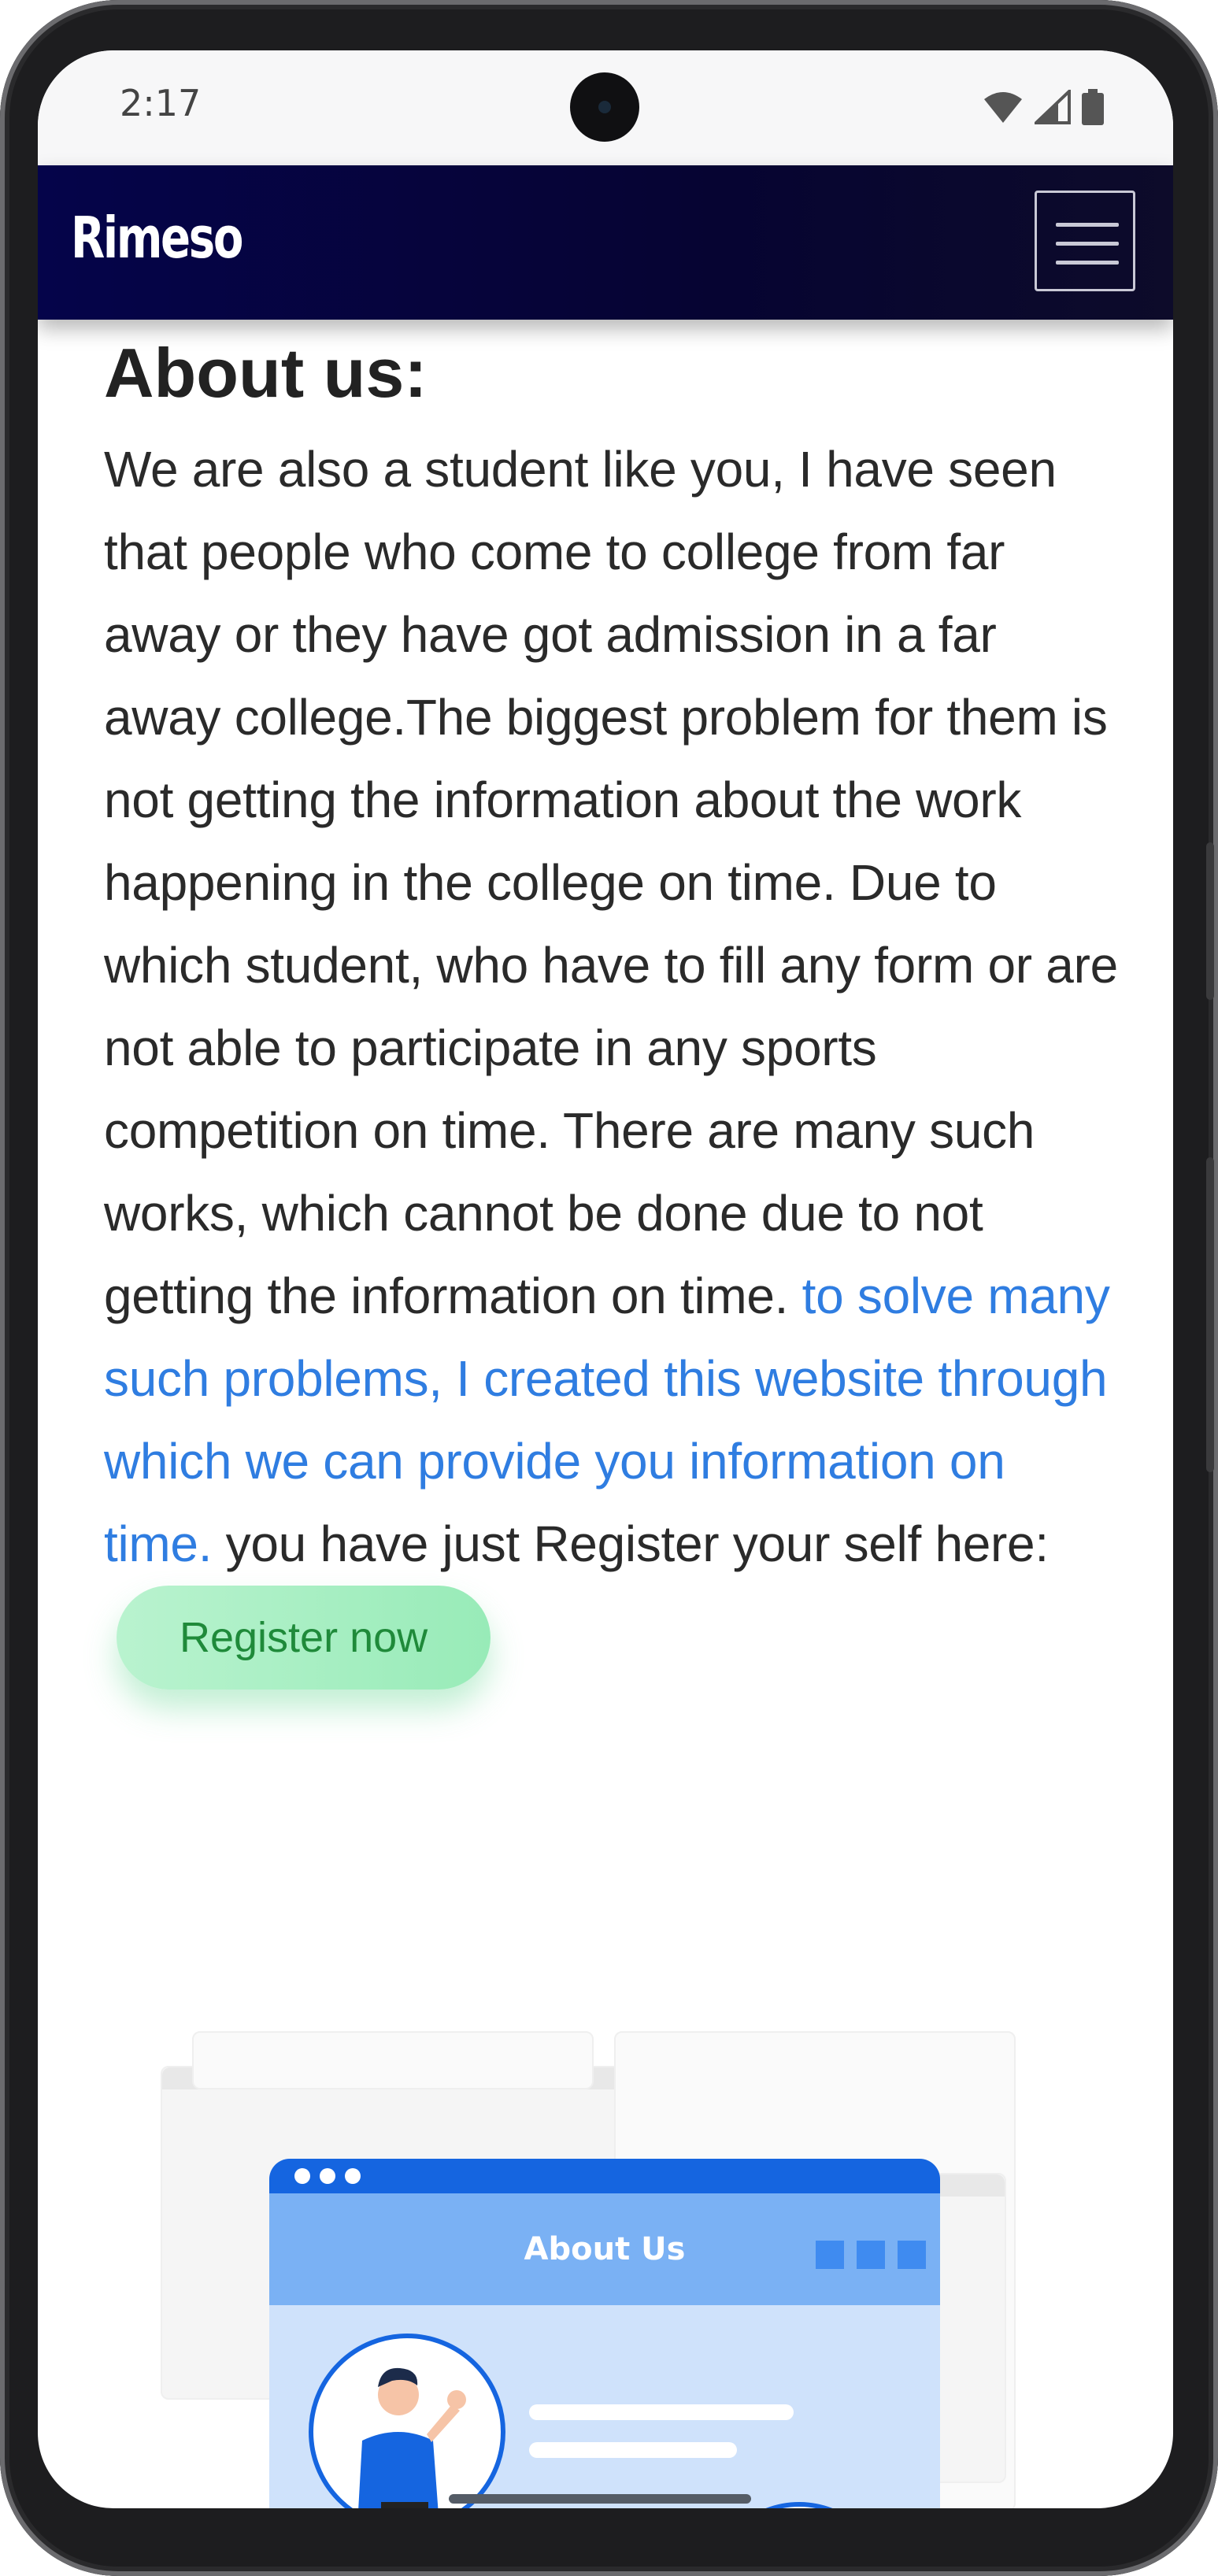 The image size is (1218, 2576). I want to click on man-waving-icon, so click(412, 2437).